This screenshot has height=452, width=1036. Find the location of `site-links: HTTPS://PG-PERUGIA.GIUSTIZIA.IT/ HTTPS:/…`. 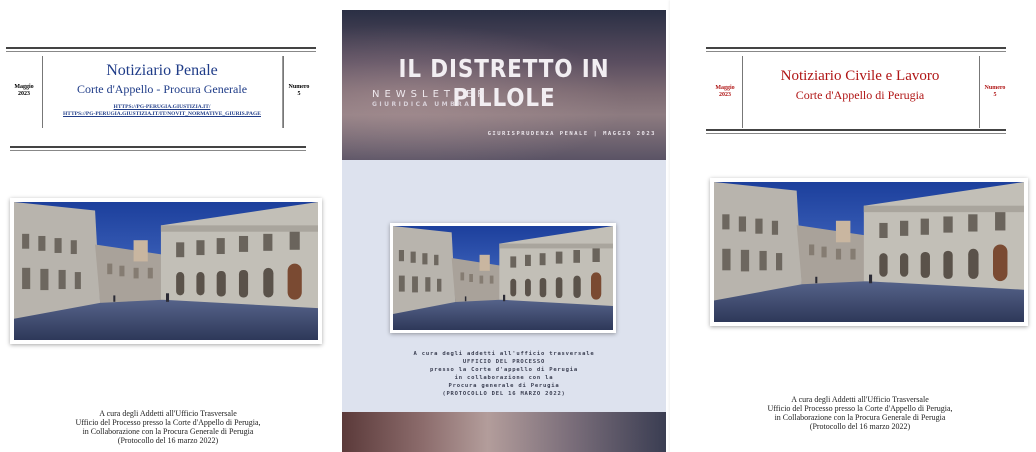

site-links: HTTPS://PG-PERUGIA.GIUSTIZIA.IT/ HTTPS:/… is located at coordinates (162, 111).